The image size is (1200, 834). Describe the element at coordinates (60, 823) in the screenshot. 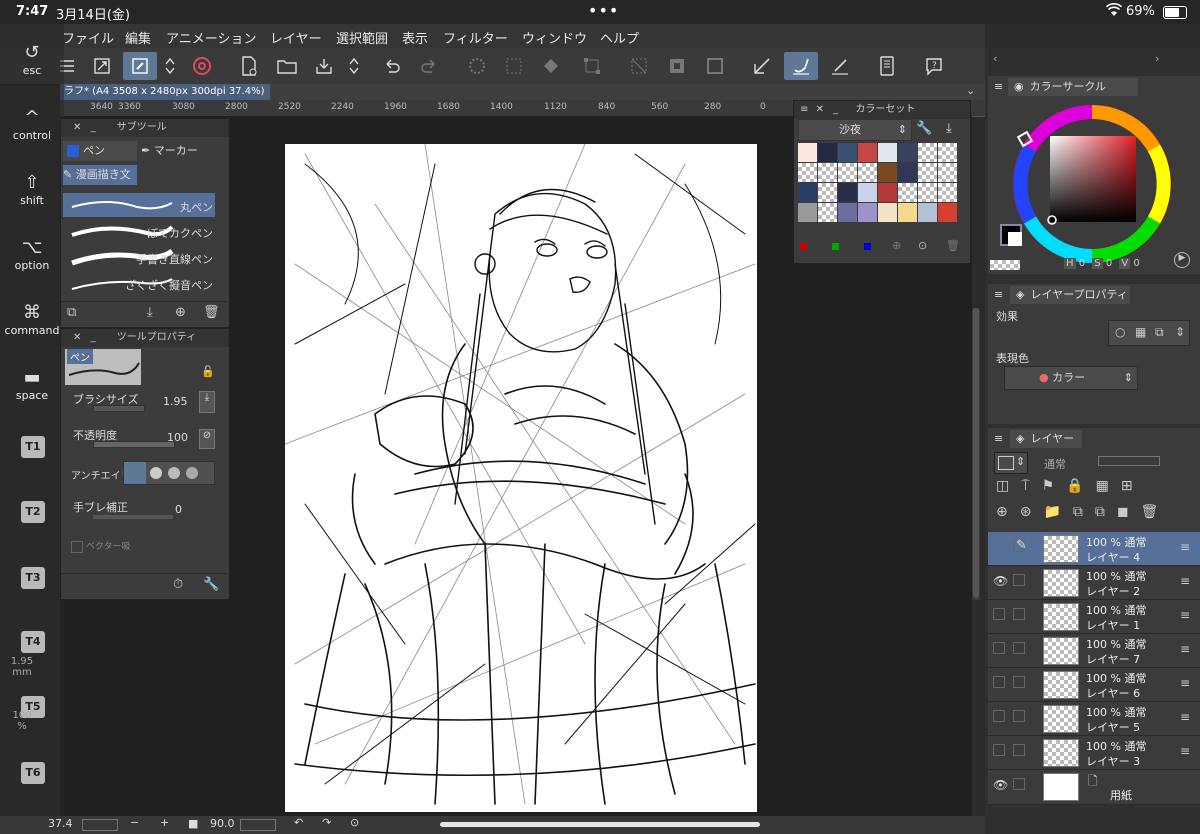

I see `zoom-value: 37.4` at that location.